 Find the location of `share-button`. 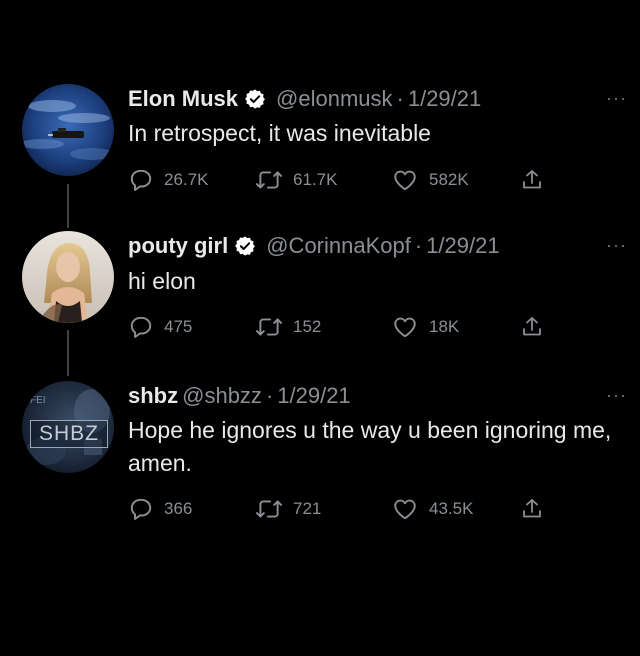

share-button is located at coordinates (537, 509).